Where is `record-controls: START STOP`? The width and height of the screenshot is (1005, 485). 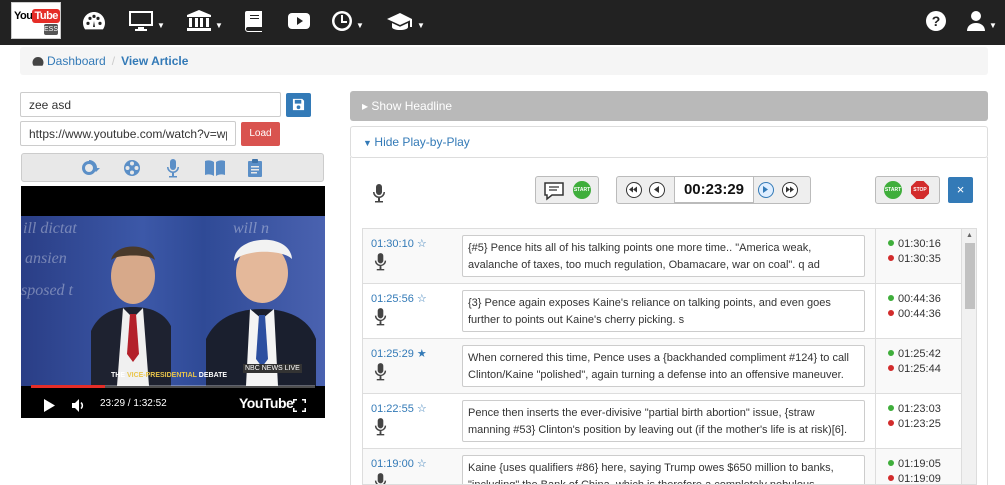 record-controls: START STOP is located at coordinates (907, 190).